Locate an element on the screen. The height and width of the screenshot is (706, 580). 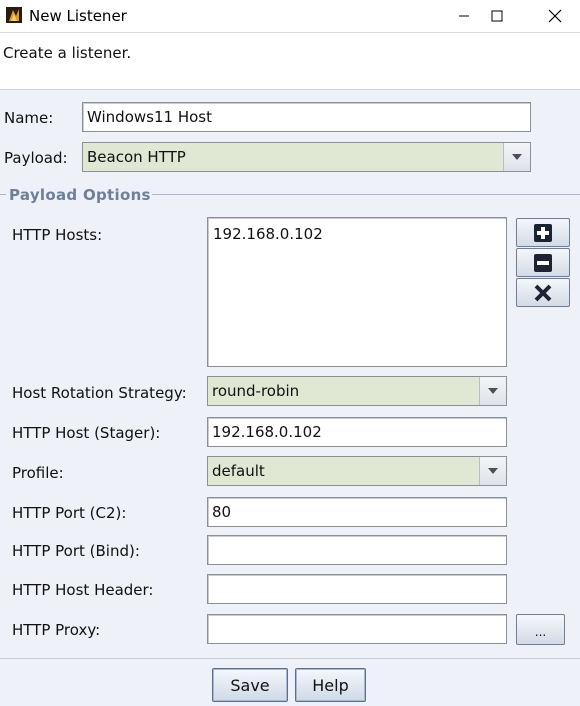
clear-hosts-button is located at coordinates (543, 292).